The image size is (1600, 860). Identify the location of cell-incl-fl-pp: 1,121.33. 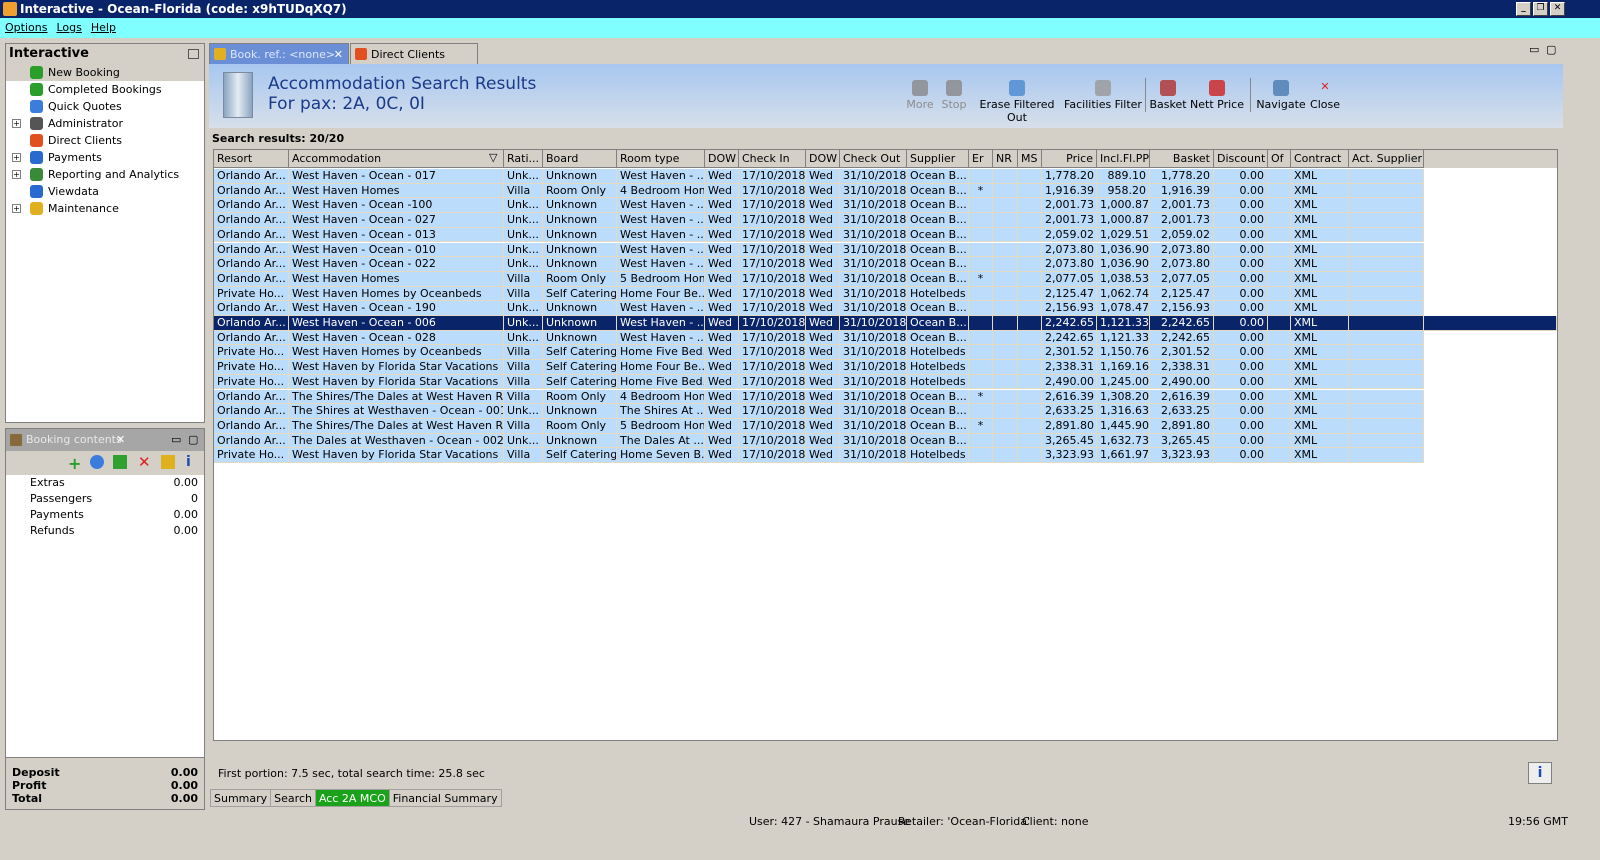
(1123, 323).